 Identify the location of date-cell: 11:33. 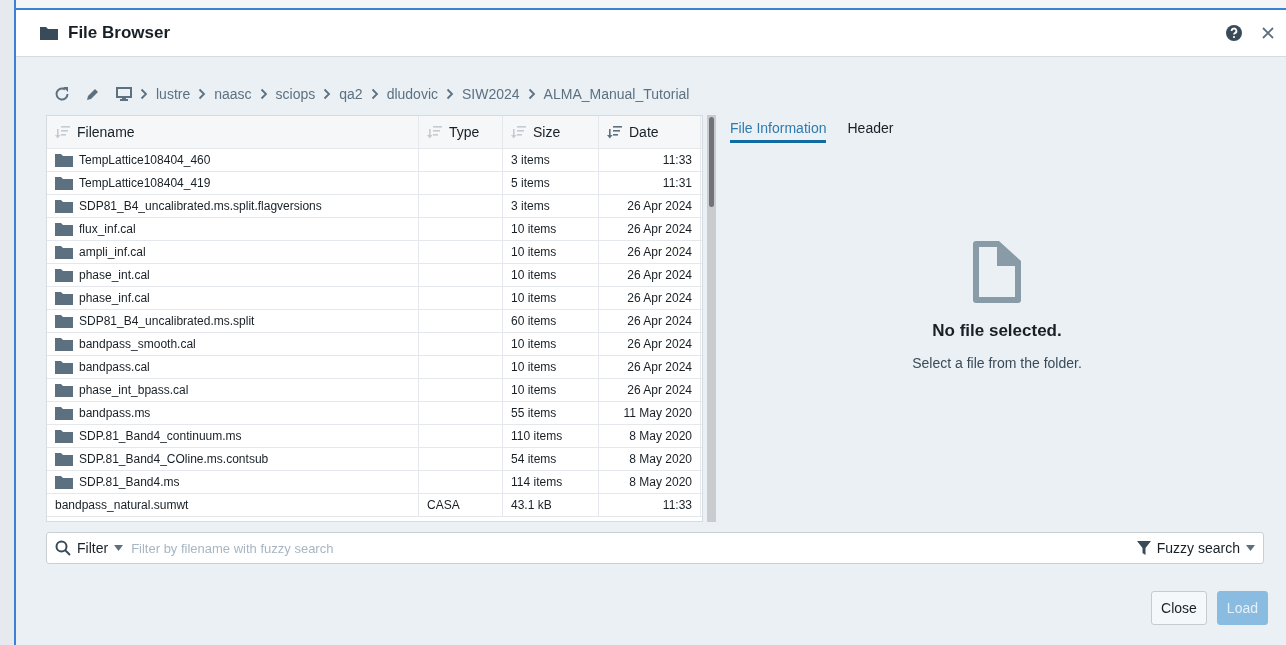
(650, 505).